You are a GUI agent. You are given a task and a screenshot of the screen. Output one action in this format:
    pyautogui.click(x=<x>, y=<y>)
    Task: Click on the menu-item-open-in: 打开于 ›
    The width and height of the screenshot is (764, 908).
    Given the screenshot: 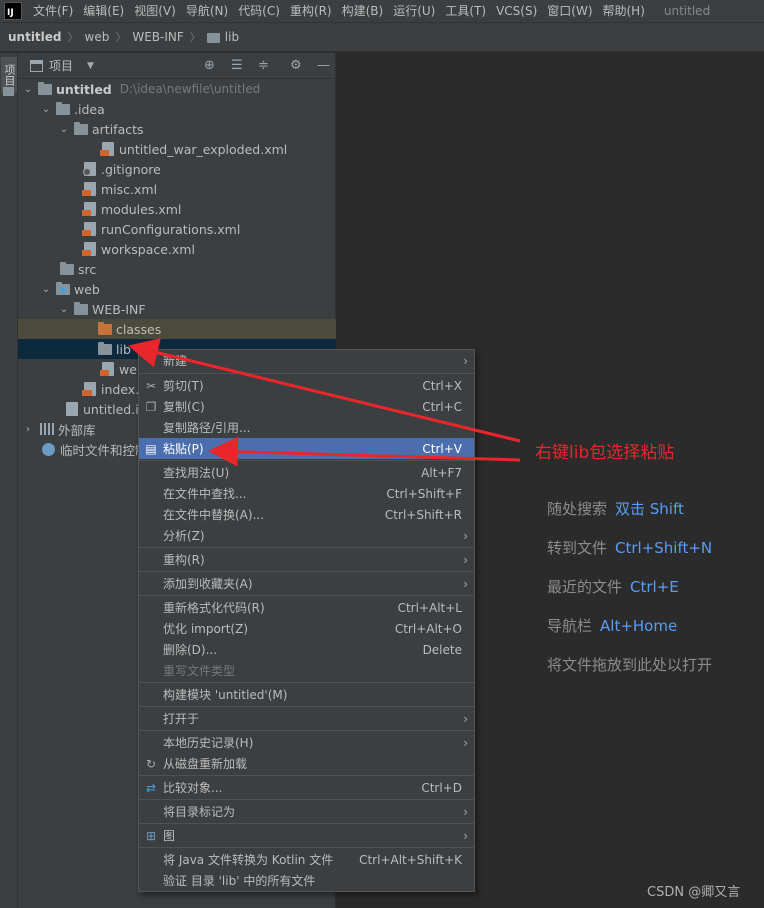 What is the action you would take?
    pyautogui.click(x=306, y=718)
    